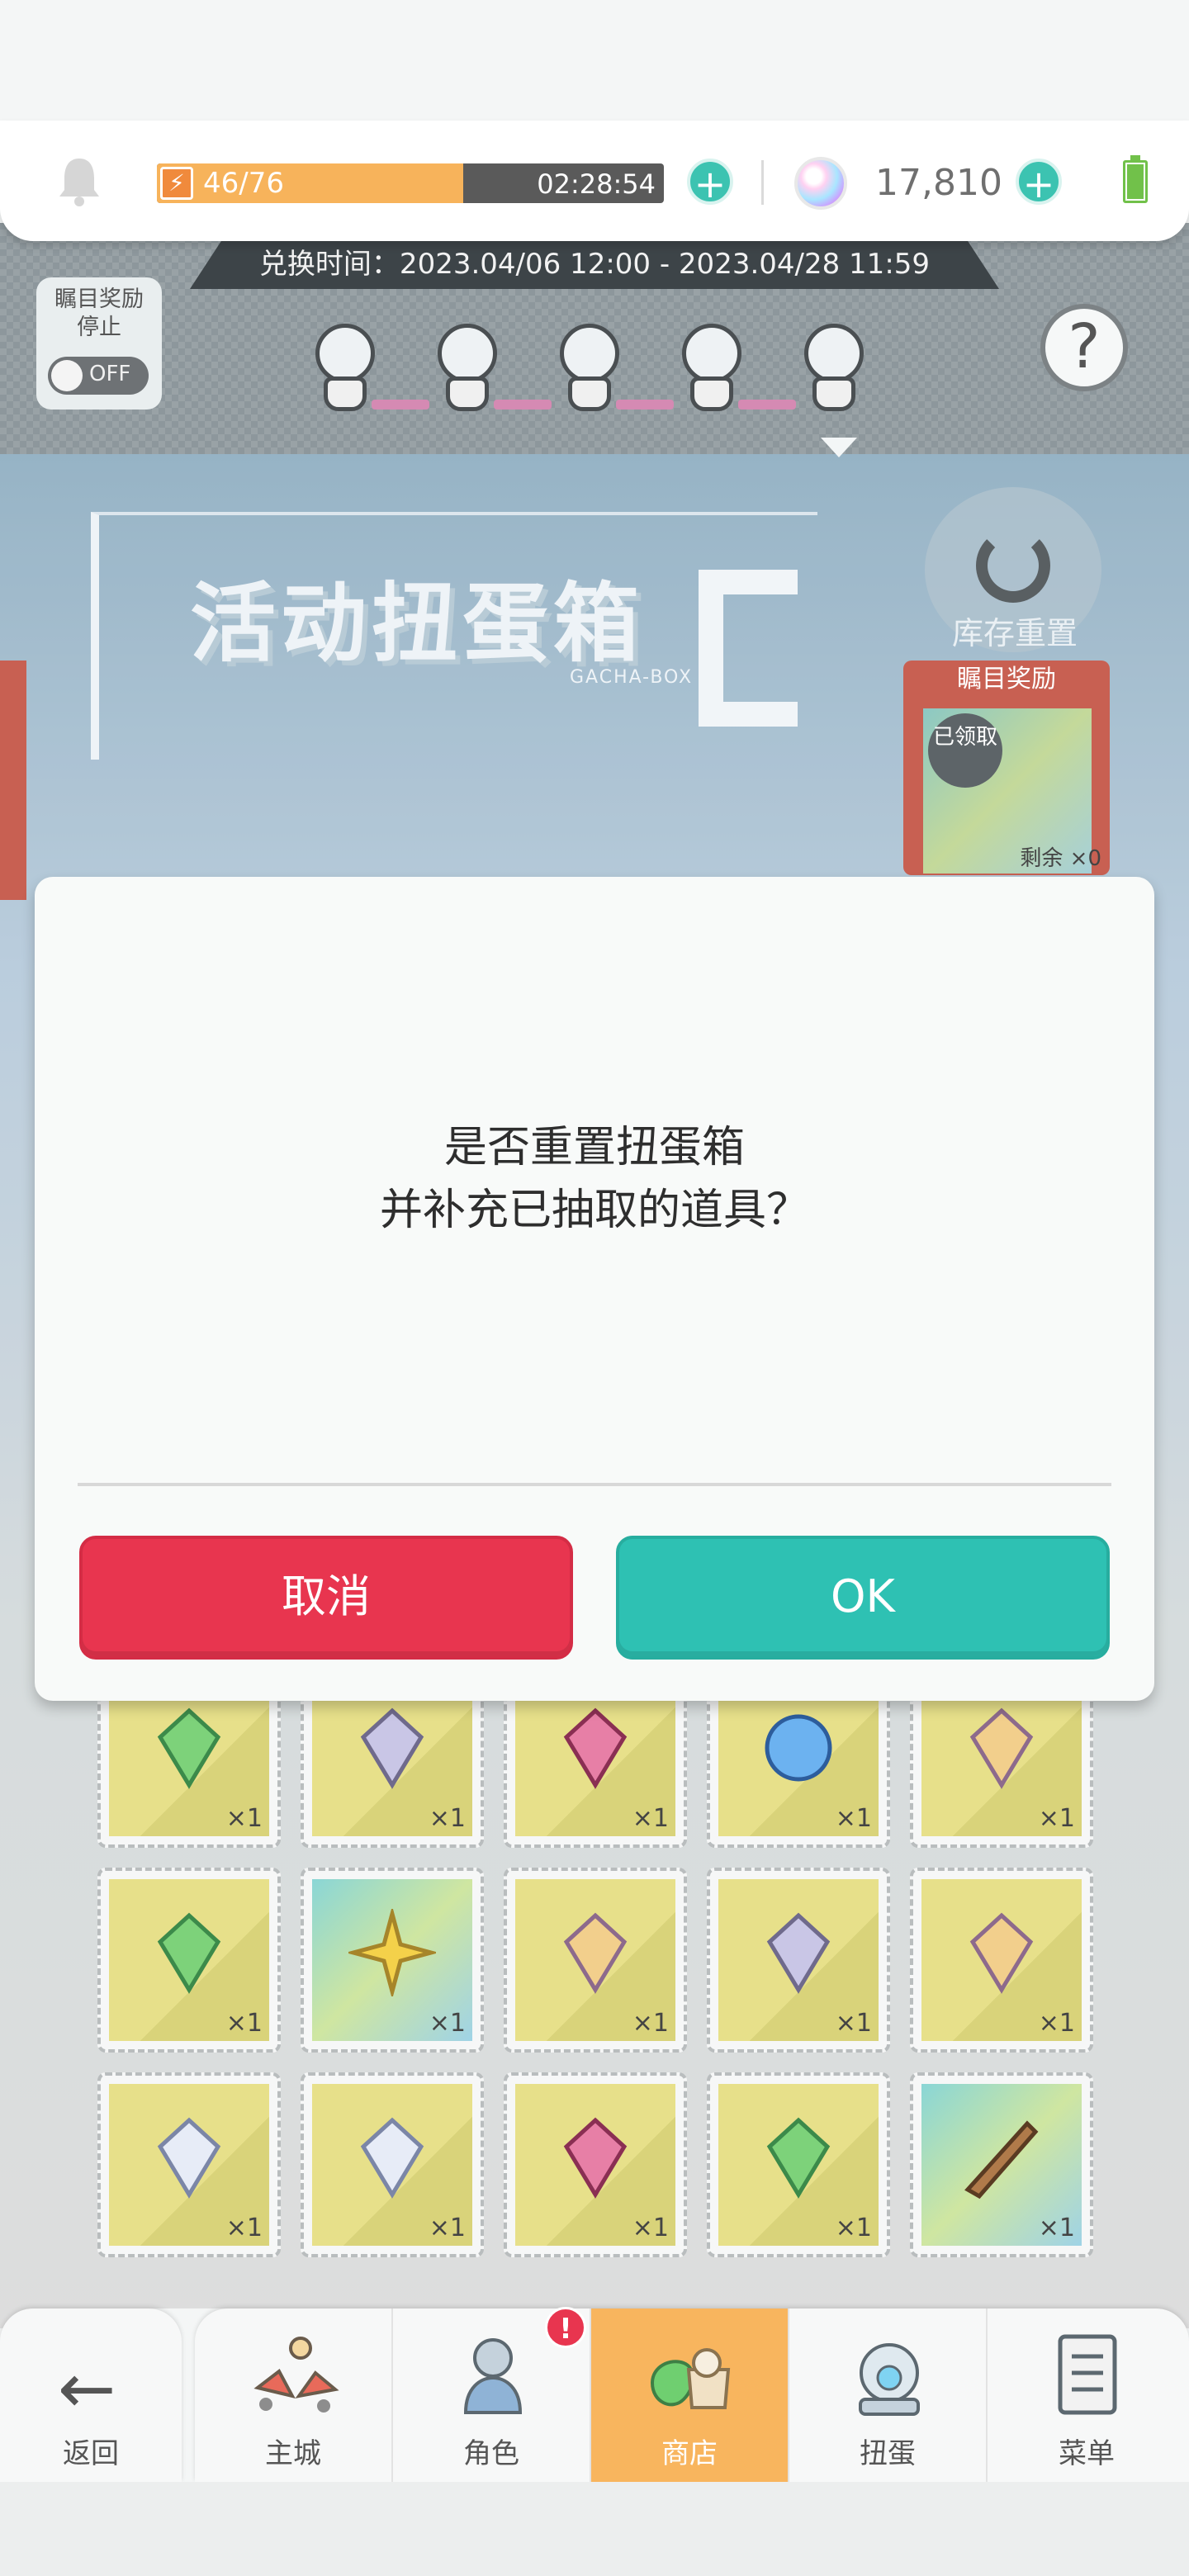 The height and width of the screenshot is (2576, 1189). What do you see at coordinates (839, 447) in the screenshot?
I see `current-node-indicator` at bounding box center [839, 447].